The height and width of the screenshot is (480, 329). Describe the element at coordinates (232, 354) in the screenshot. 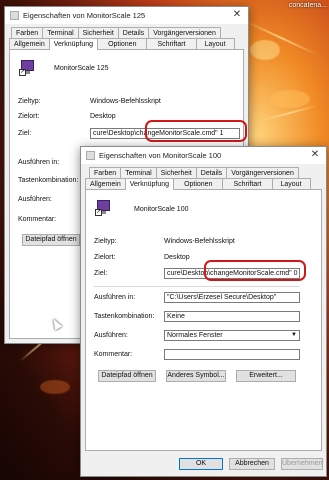

I see `kommentar-field` at that location.